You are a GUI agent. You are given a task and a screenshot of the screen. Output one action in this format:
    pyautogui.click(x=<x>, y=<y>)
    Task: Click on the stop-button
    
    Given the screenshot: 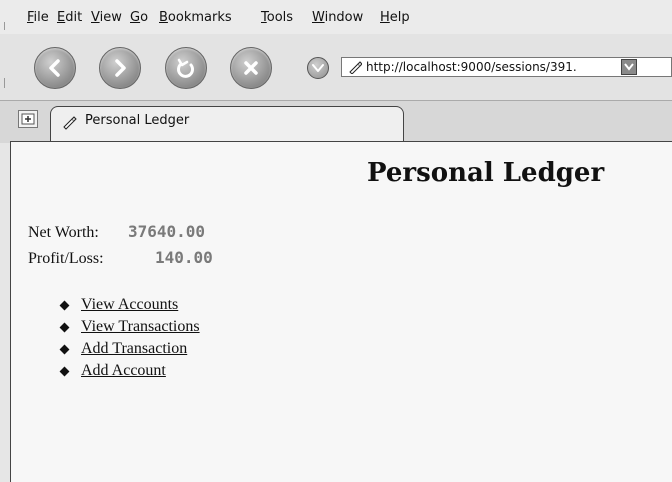 What is the action you would take?
    pyautogui.click(x=251, y=68)
    